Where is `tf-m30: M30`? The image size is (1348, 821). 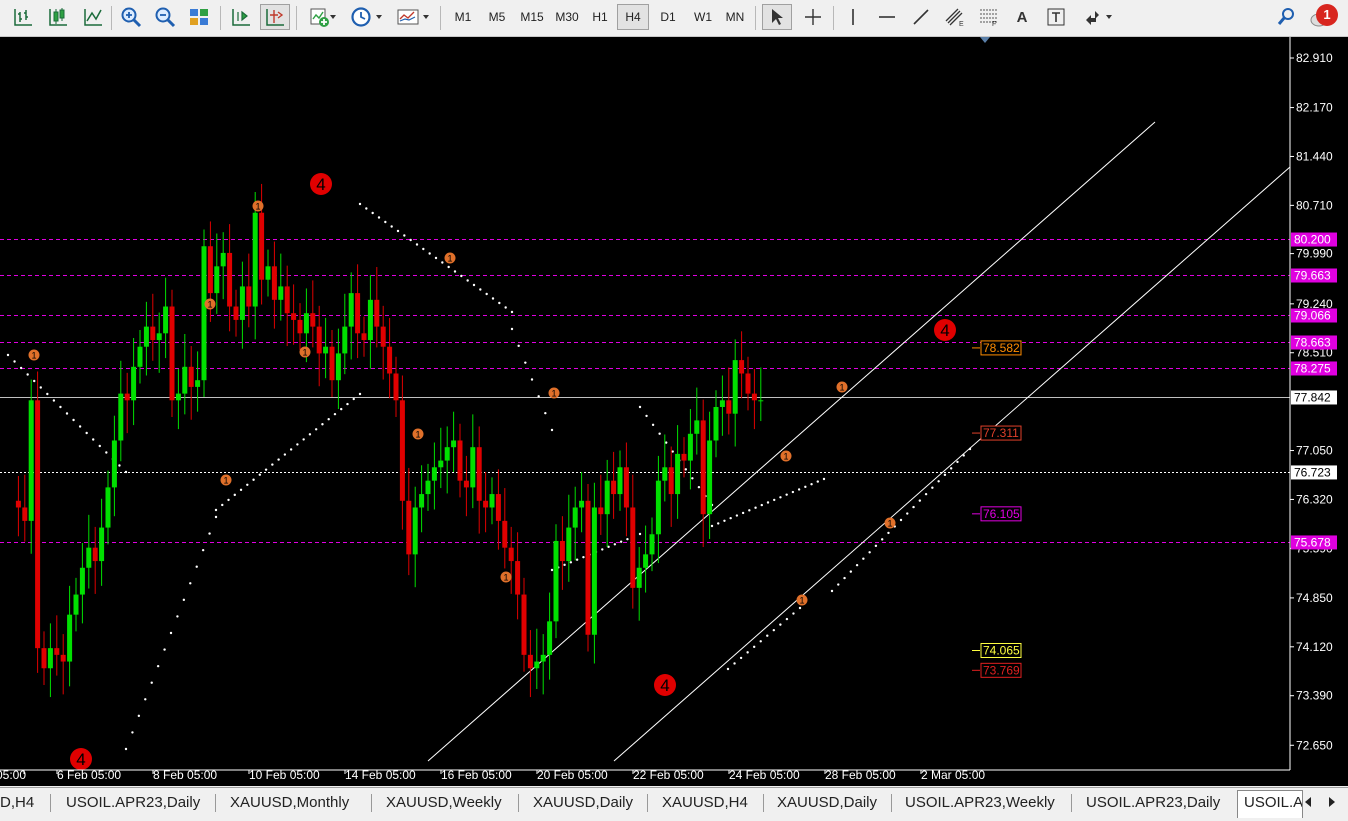
tf-m30: M30 is located at coordinates (567, 17).